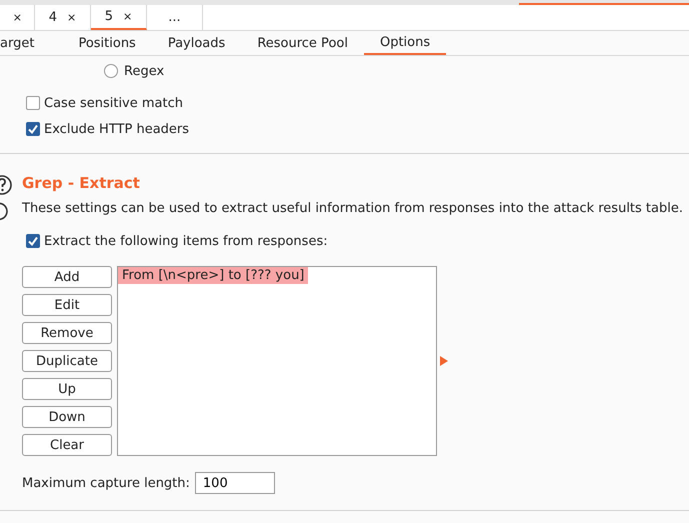 The image size is (689, 523). Describe the element at coordinates (67, 389) in the screenshot. I see `action-button: Up` at that location.